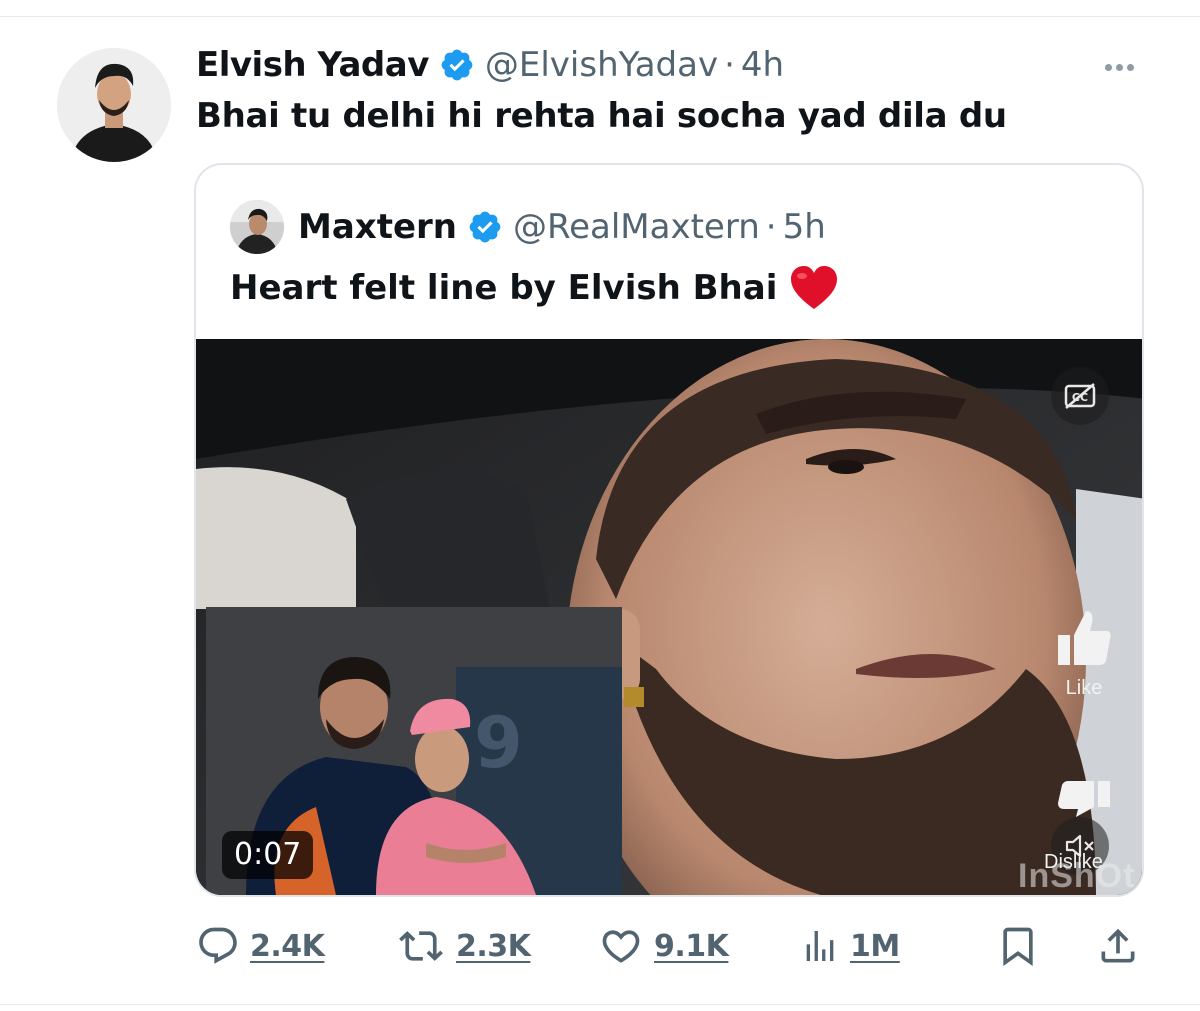 The width and height of the screenshot is (1200, 1011). I want to click on quoted-author-handle: @RealMaxtern, so click(636, 227).